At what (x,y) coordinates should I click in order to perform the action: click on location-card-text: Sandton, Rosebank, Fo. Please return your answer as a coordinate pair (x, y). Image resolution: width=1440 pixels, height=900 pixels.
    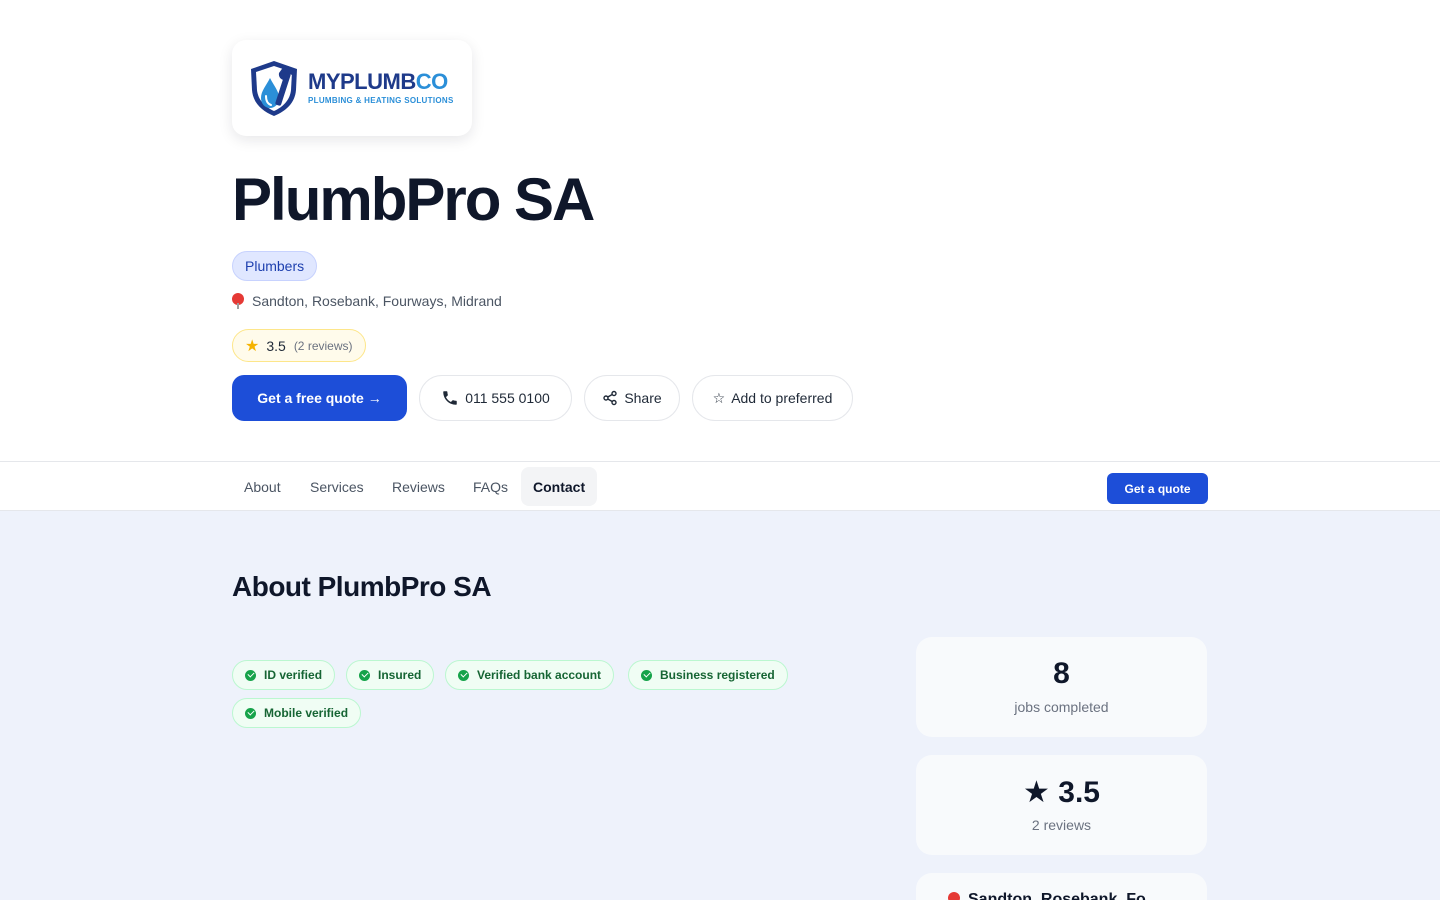
    Looking at the image, I should click on (1047, 895).